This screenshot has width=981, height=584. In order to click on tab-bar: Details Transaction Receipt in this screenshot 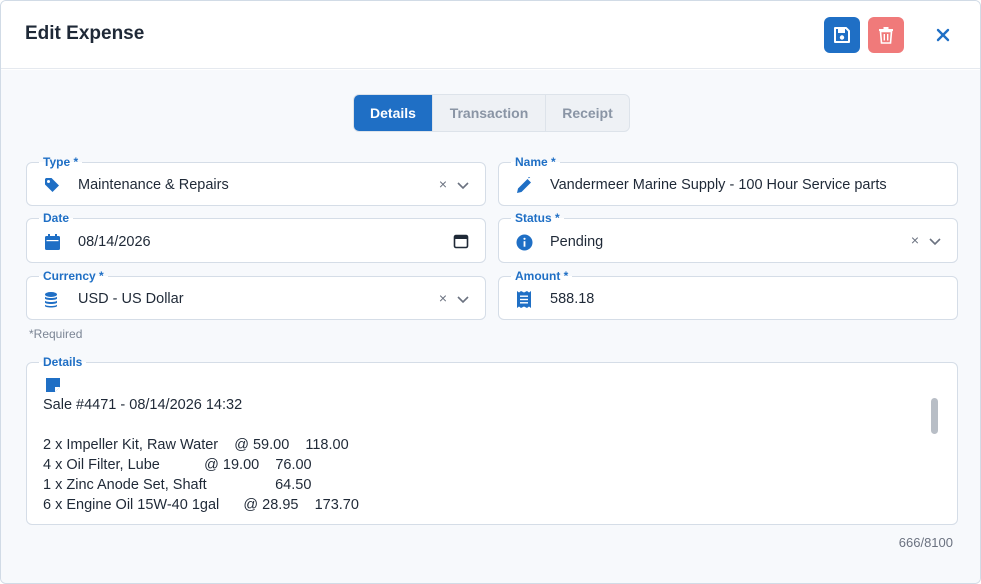, I will do `click(491, 113)`.